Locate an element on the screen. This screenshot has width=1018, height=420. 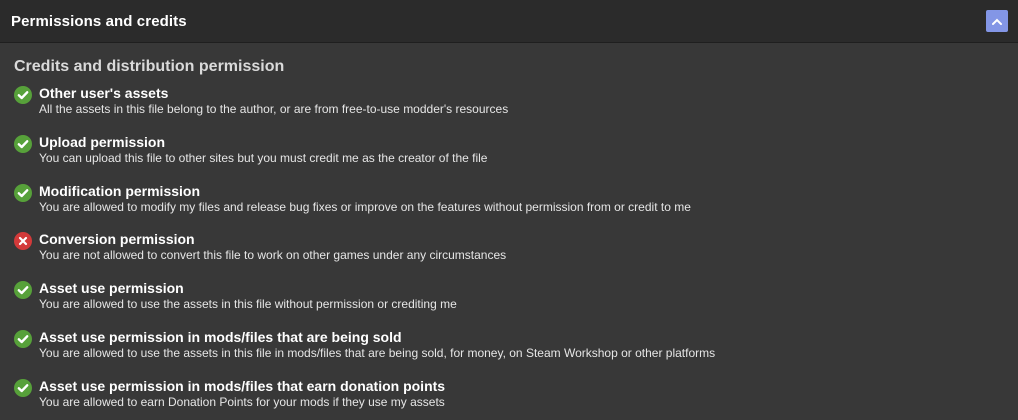
permission-name: Conversion permission is located at coordinates (117, 239).